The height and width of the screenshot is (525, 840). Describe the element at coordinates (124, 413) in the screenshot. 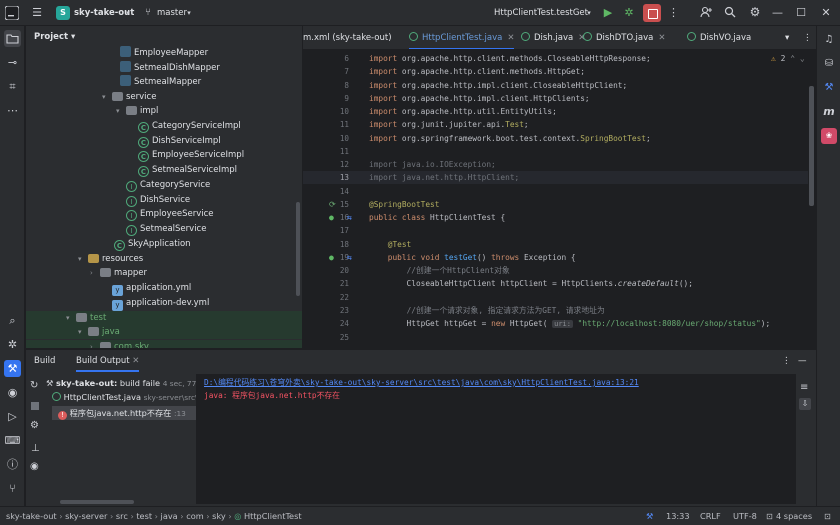

I see `build-error-row: ! 程序包java.net.http不存在 :13` at that location.